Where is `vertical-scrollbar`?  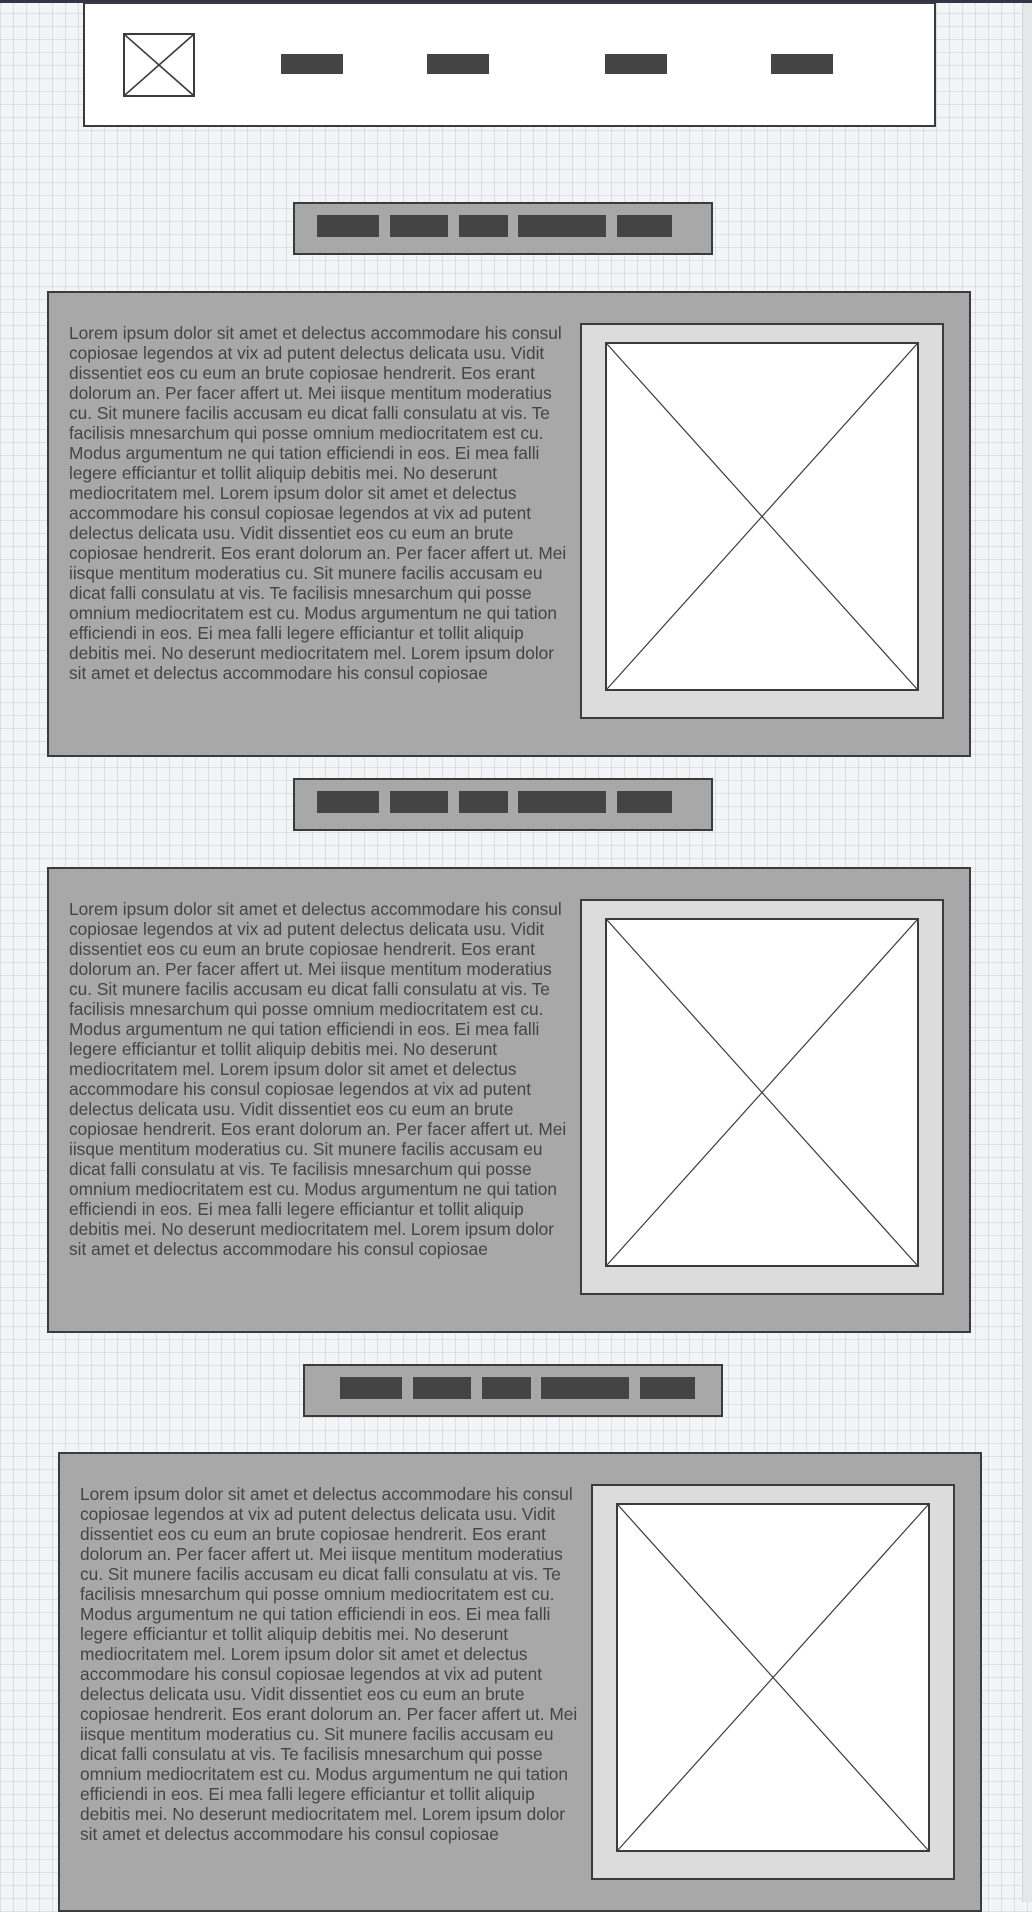 vertical-scrollbar is located at coordinates (1027, 952).